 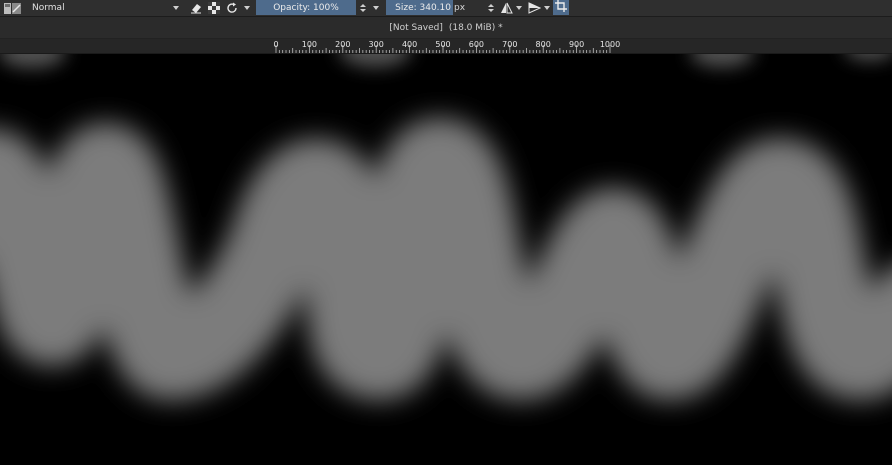 I want to click on size-label: Size: 340.10, so click(x=423, y=7).